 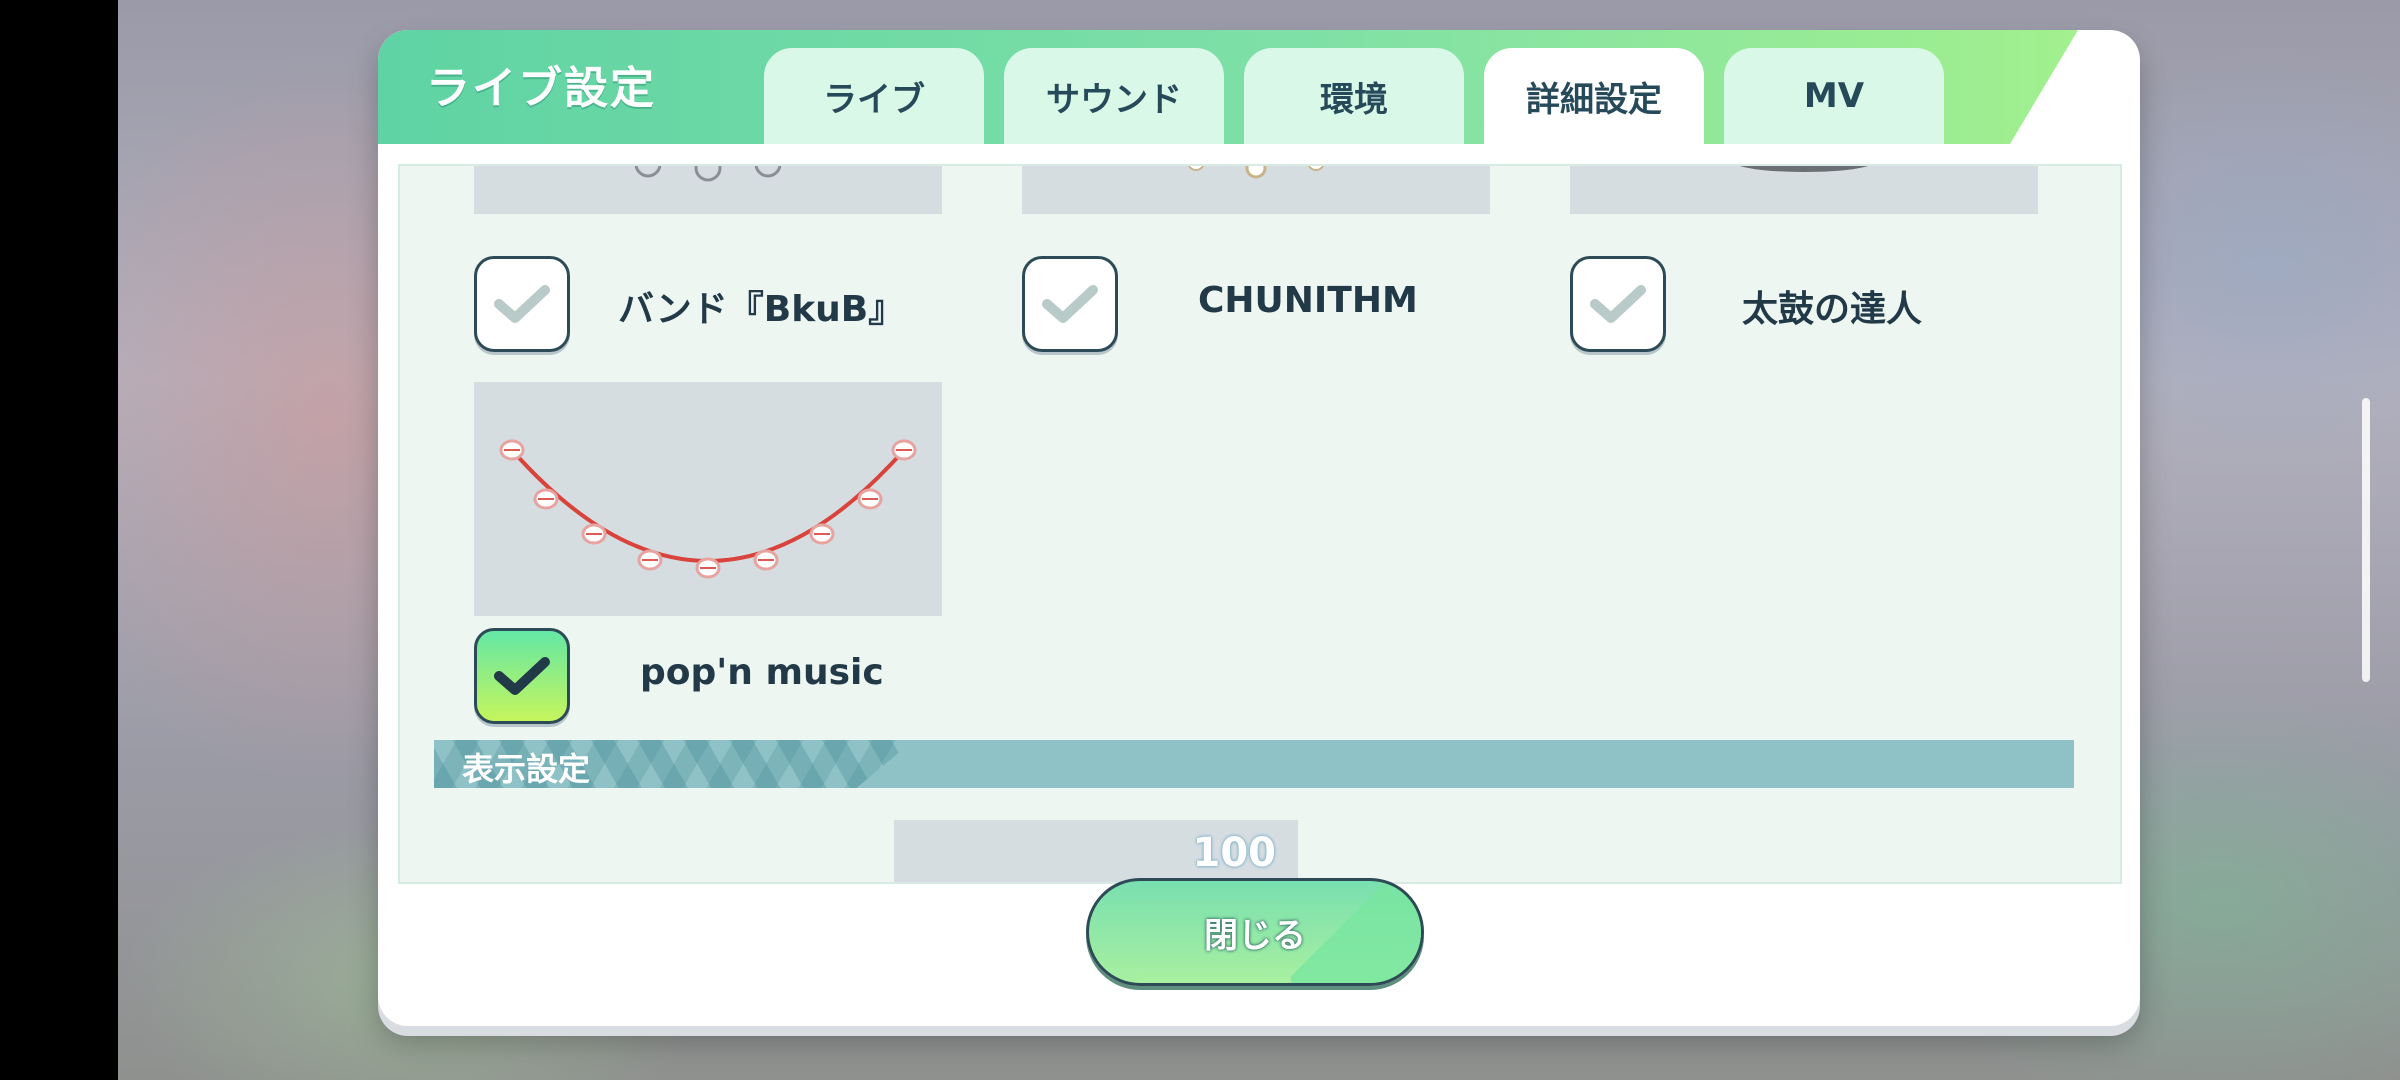 What do you see at coordinates (1096, 851) in the screenshot?
I see `display-value-field: 100` at bounding box center [1096, 851].